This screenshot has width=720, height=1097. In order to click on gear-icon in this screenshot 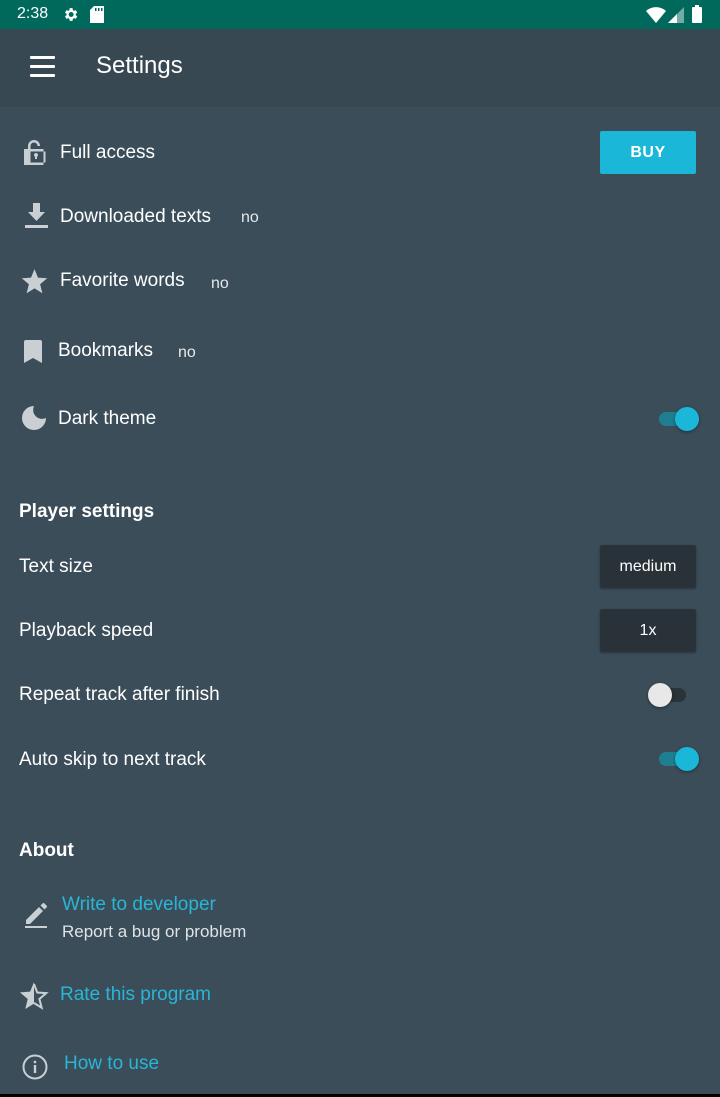, I will do `click(70, 17)`.